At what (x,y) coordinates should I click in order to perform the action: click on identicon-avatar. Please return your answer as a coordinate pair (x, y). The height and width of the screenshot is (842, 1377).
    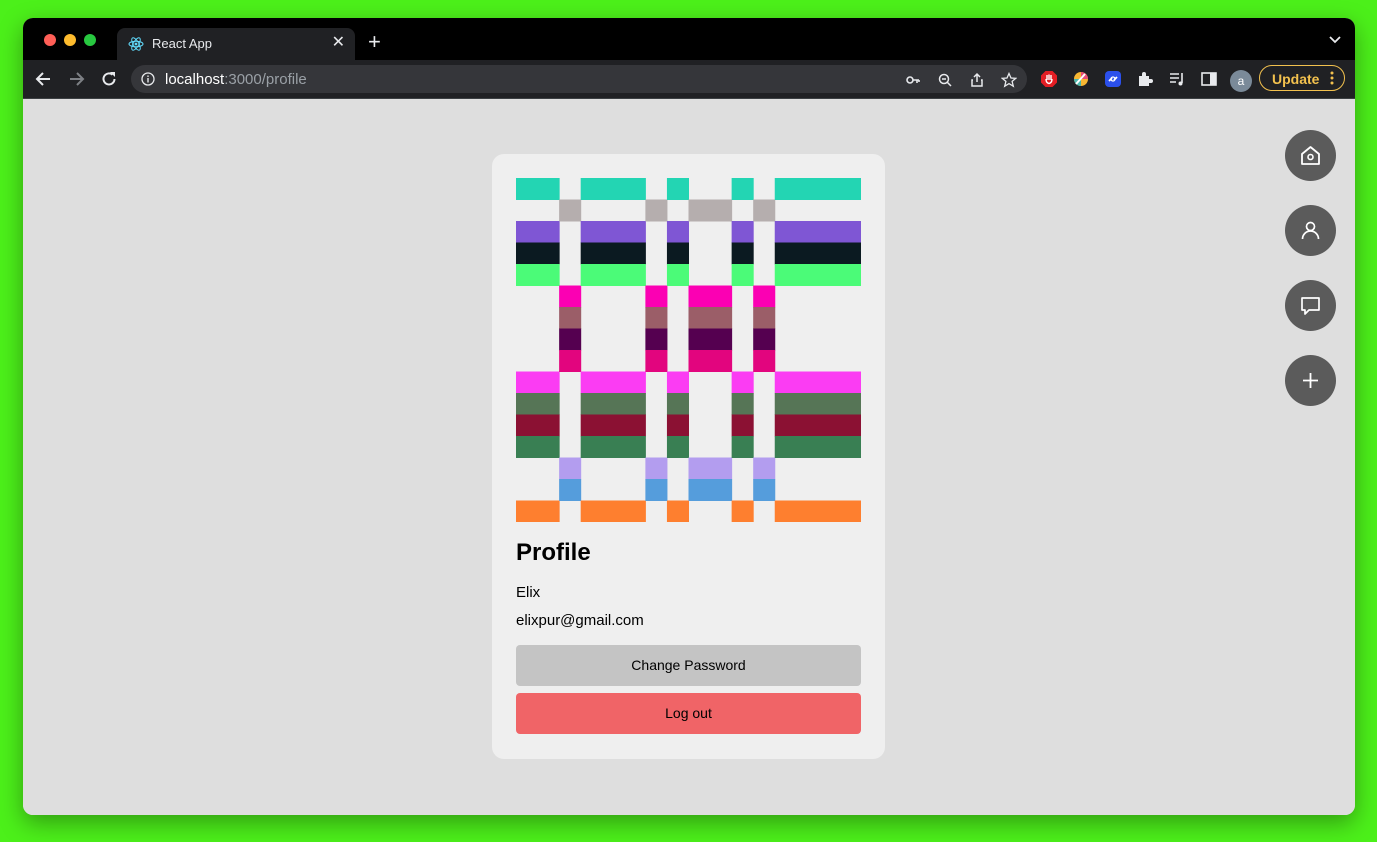
    Looking at the image, I should click on (688, 350).